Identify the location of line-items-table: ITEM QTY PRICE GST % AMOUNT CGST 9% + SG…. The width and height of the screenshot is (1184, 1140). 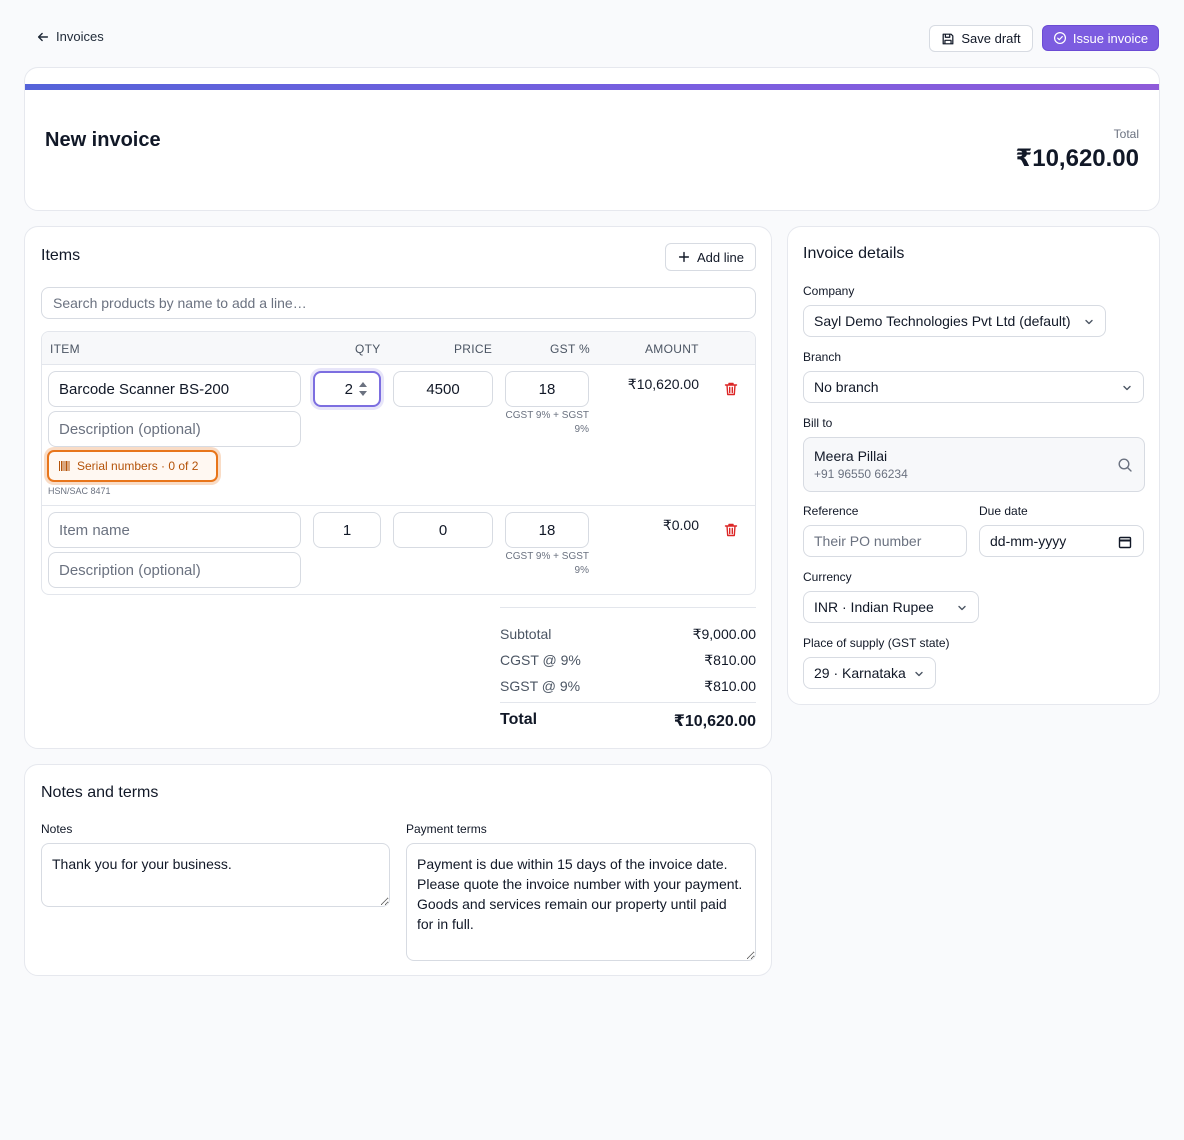
(398, 463).